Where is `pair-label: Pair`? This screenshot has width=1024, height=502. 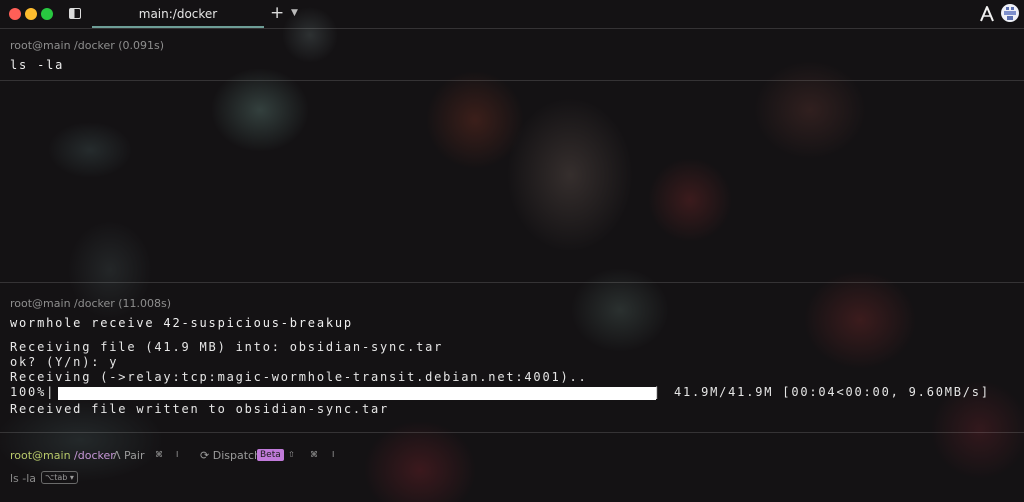 pair-label: Pair is located at coordinates (134, 455).